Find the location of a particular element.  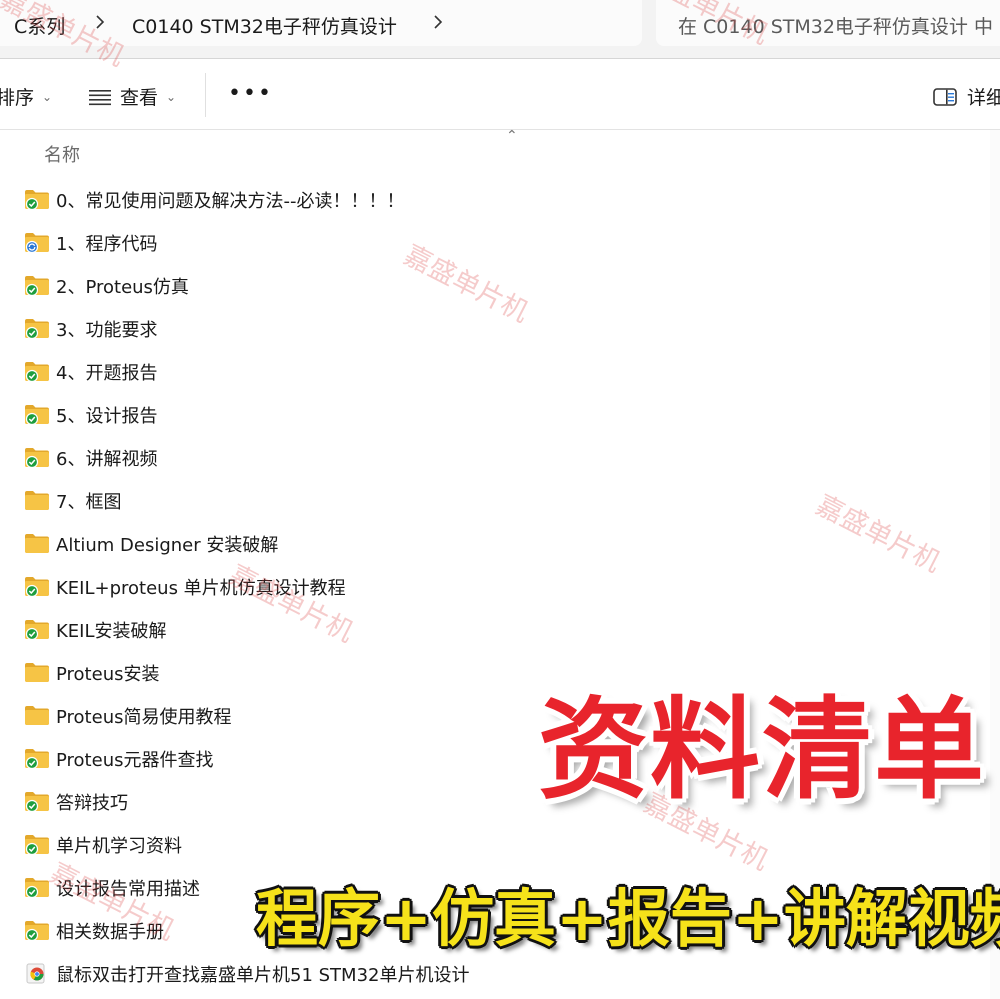

details-pane-icon is located at coordinates (945, 97).